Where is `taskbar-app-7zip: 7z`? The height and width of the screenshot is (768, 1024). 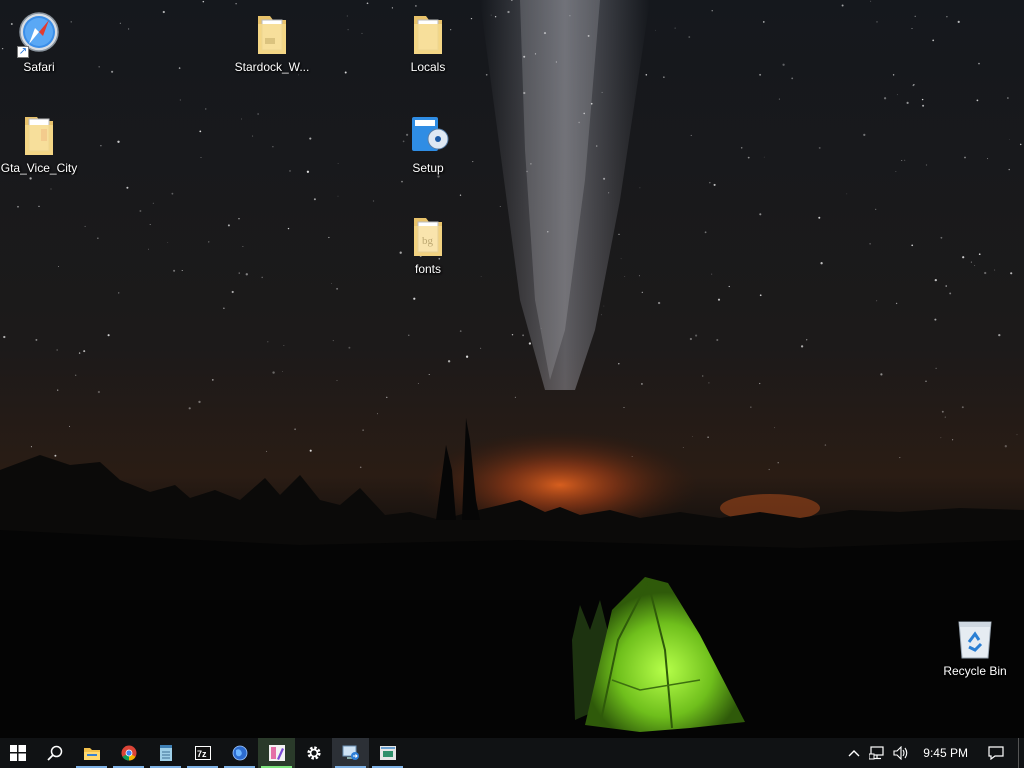
taskbar-app-7zip: 7z is located at coordinates (202, 753).